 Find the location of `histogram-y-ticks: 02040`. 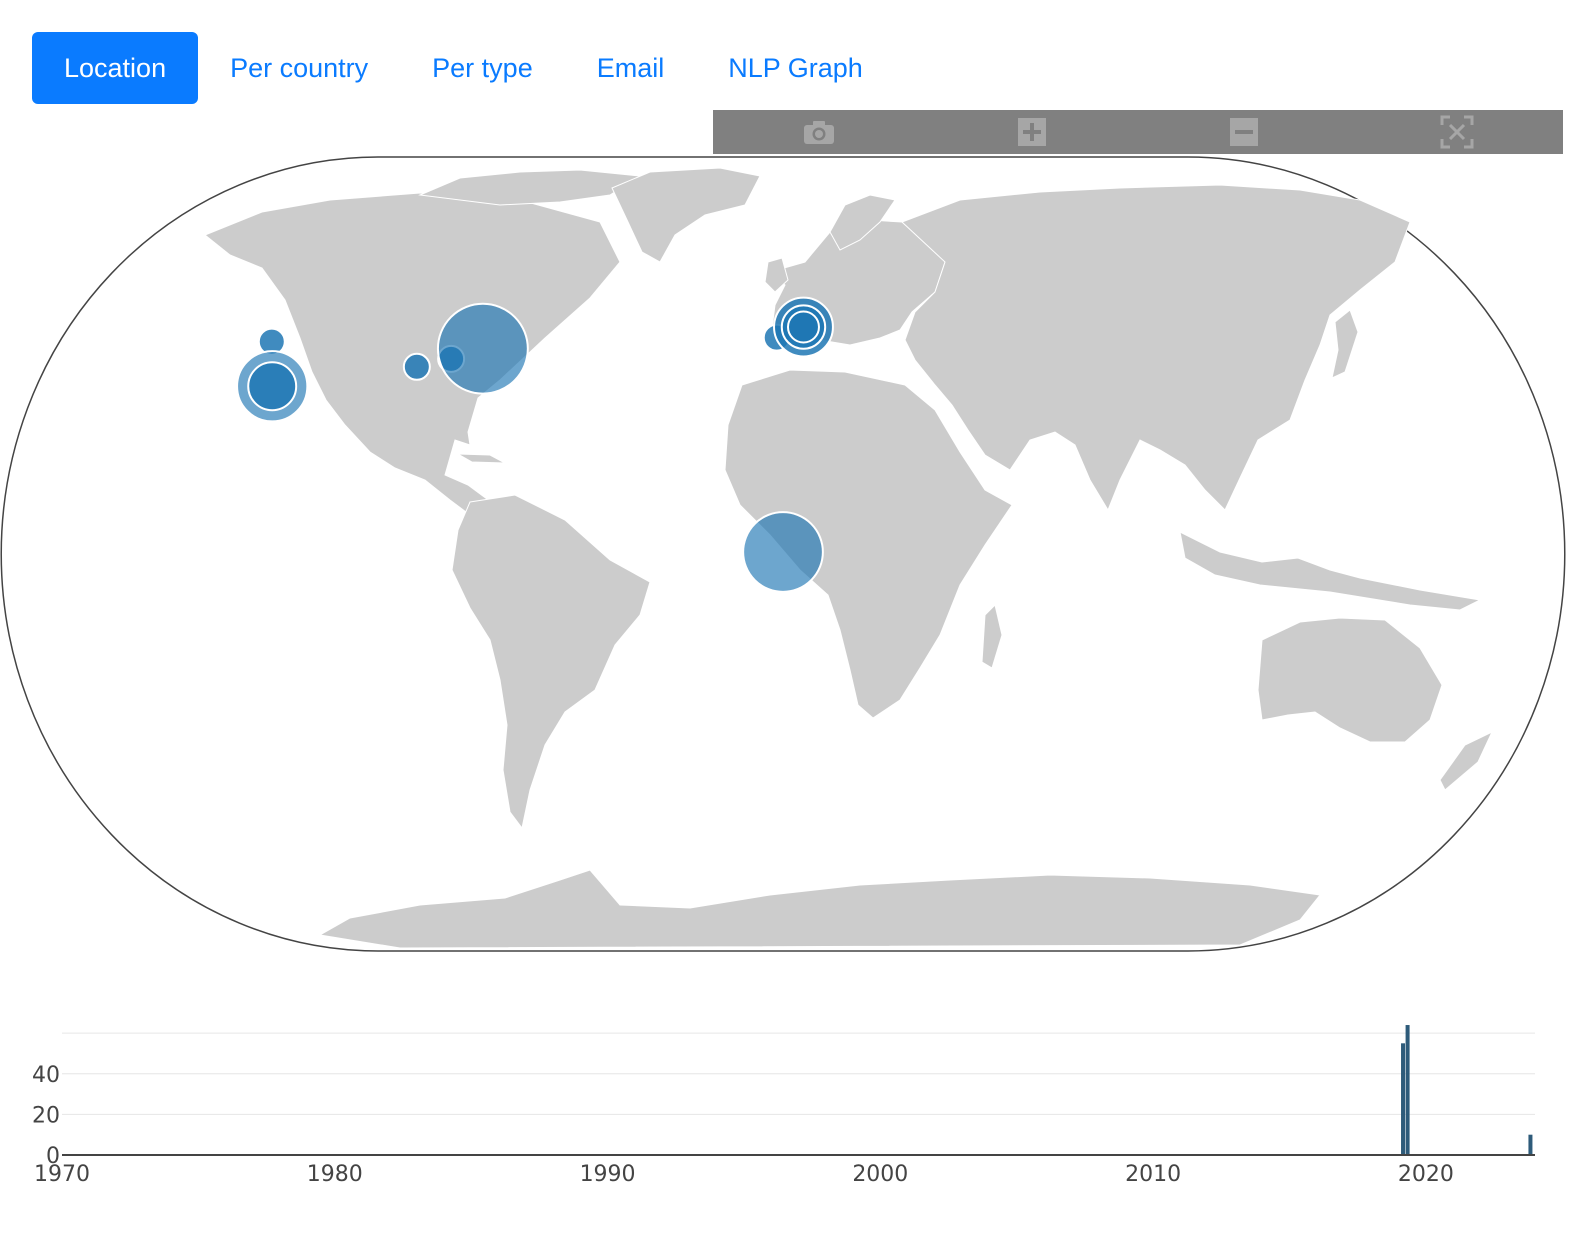

histogram-y-ticks: 02040 is located at coordinates (46, 1116).